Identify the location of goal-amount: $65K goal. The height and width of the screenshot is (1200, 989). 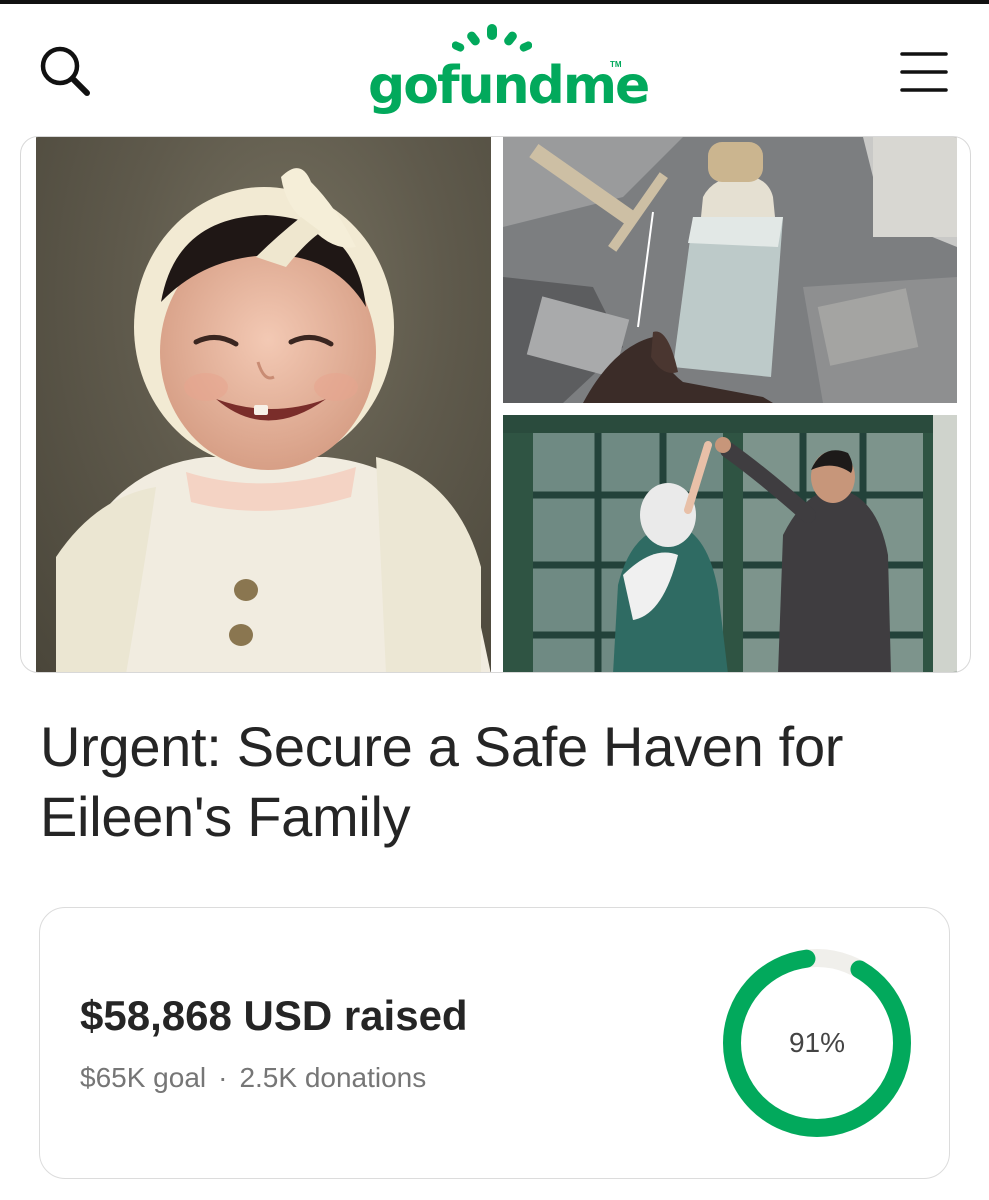
(143, 1077).